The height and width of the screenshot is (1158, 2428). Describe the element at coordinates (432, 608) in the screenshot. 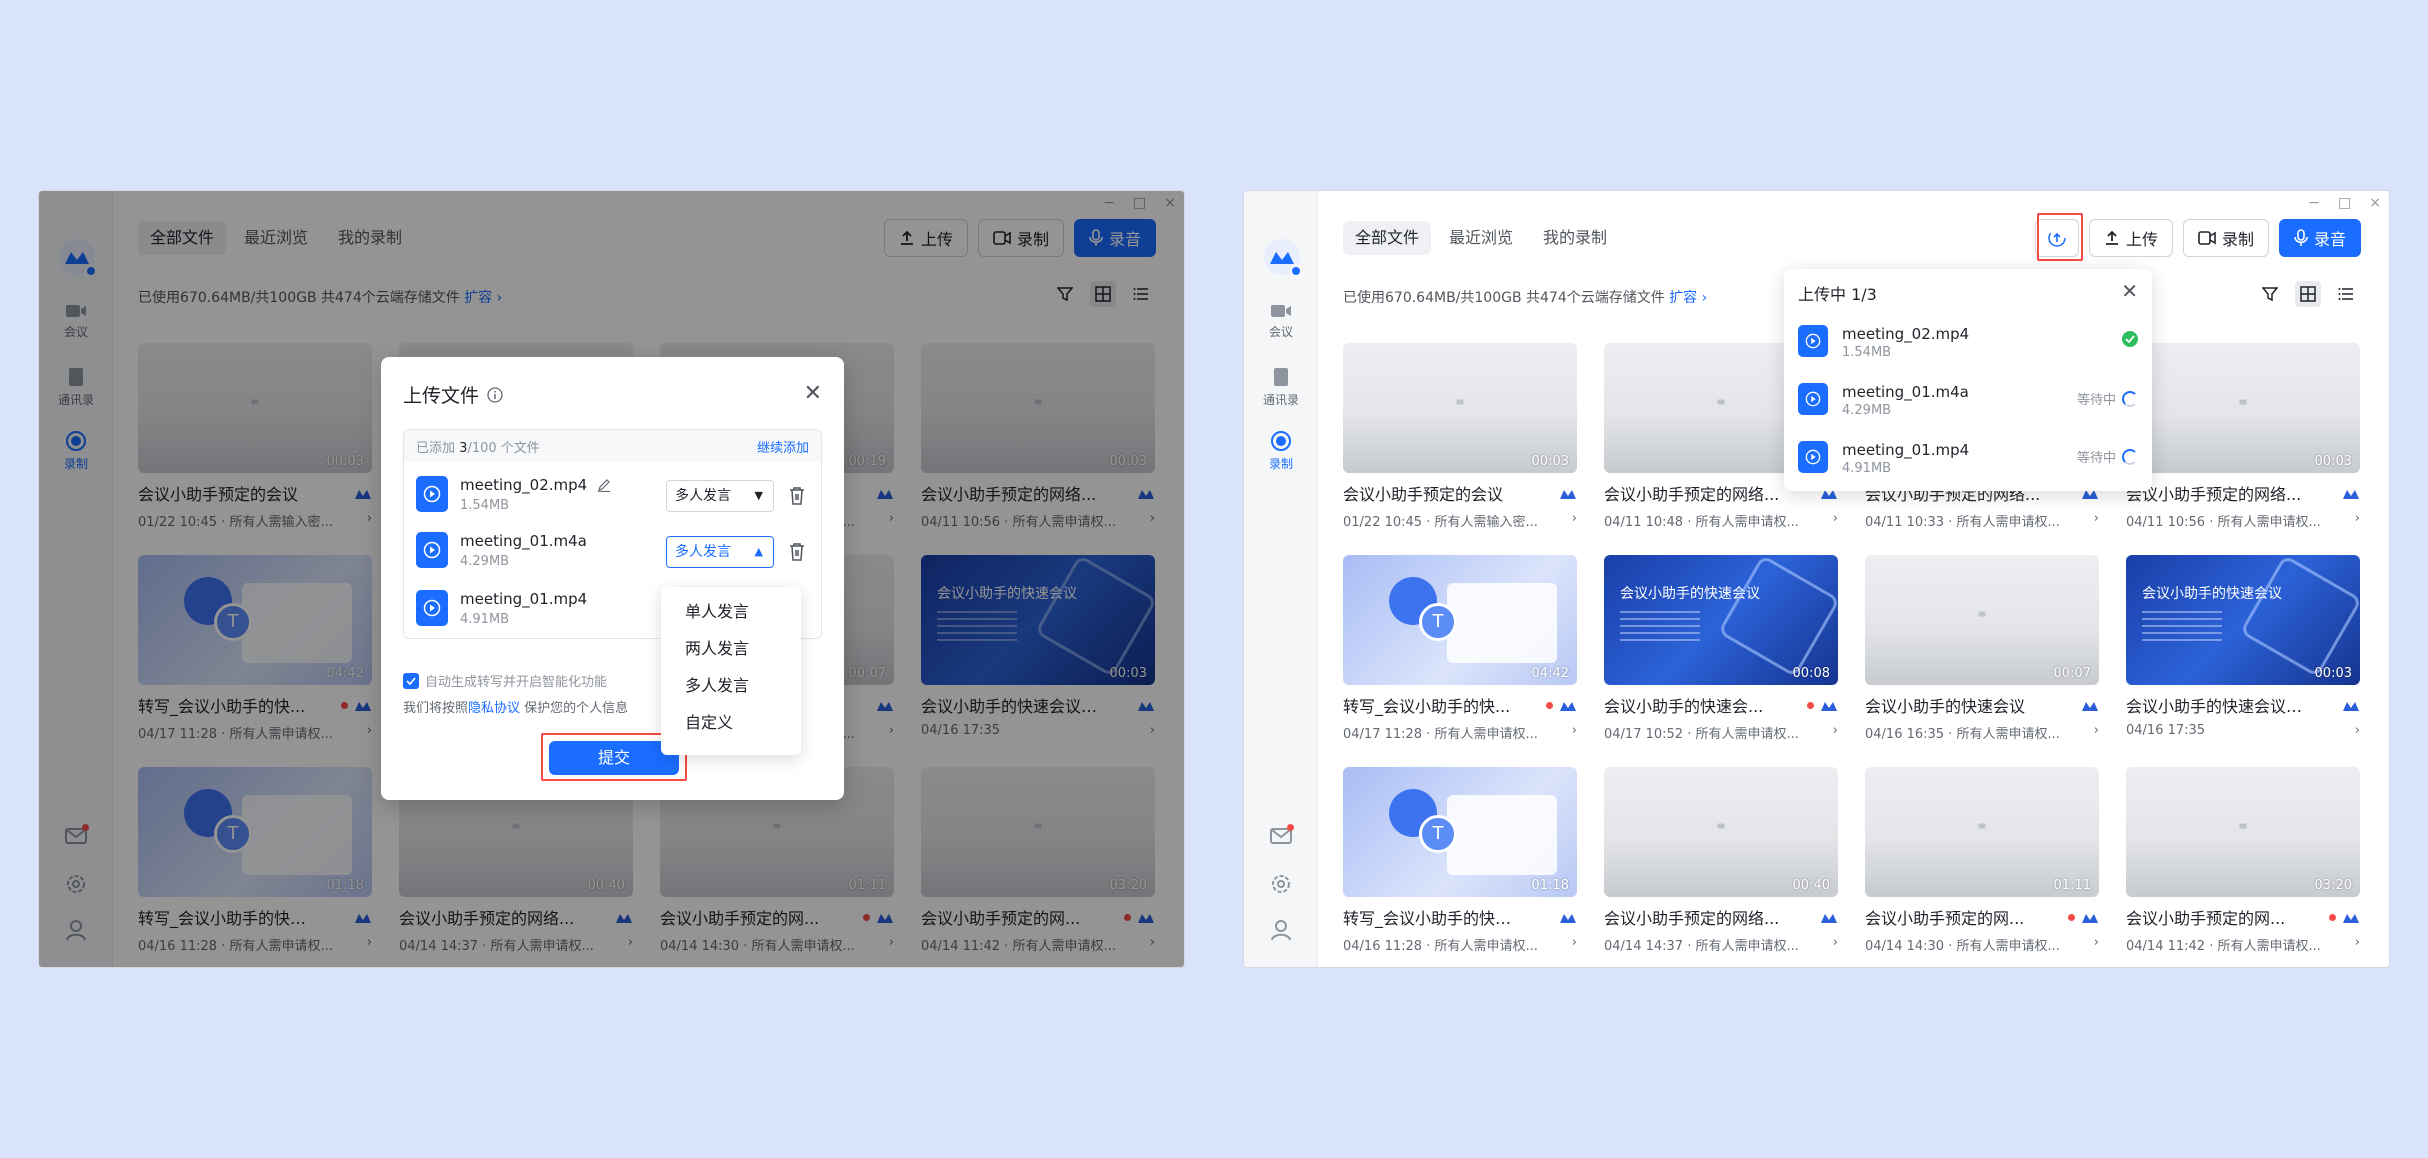

I see `media-file-icon` at that location.